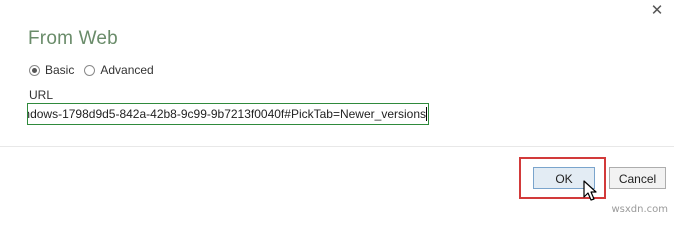  Describe the element at coordinates (73, 38) in the screenshot. I see `dialog-title: From Web` at that location.